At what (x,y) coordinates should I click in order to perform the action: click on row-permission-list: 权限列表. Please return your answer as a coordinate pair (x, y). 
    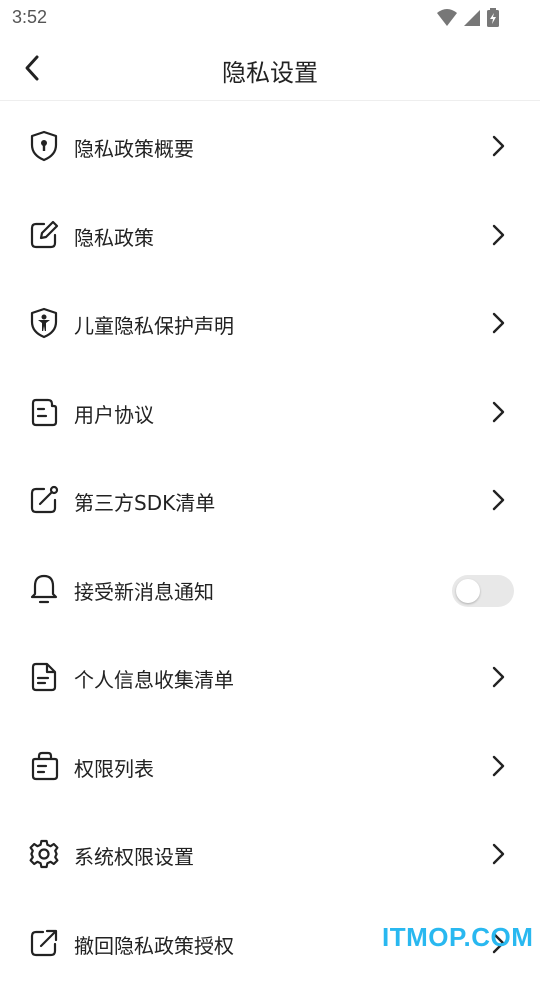
    Looking at the image, I should click on (270, 766).